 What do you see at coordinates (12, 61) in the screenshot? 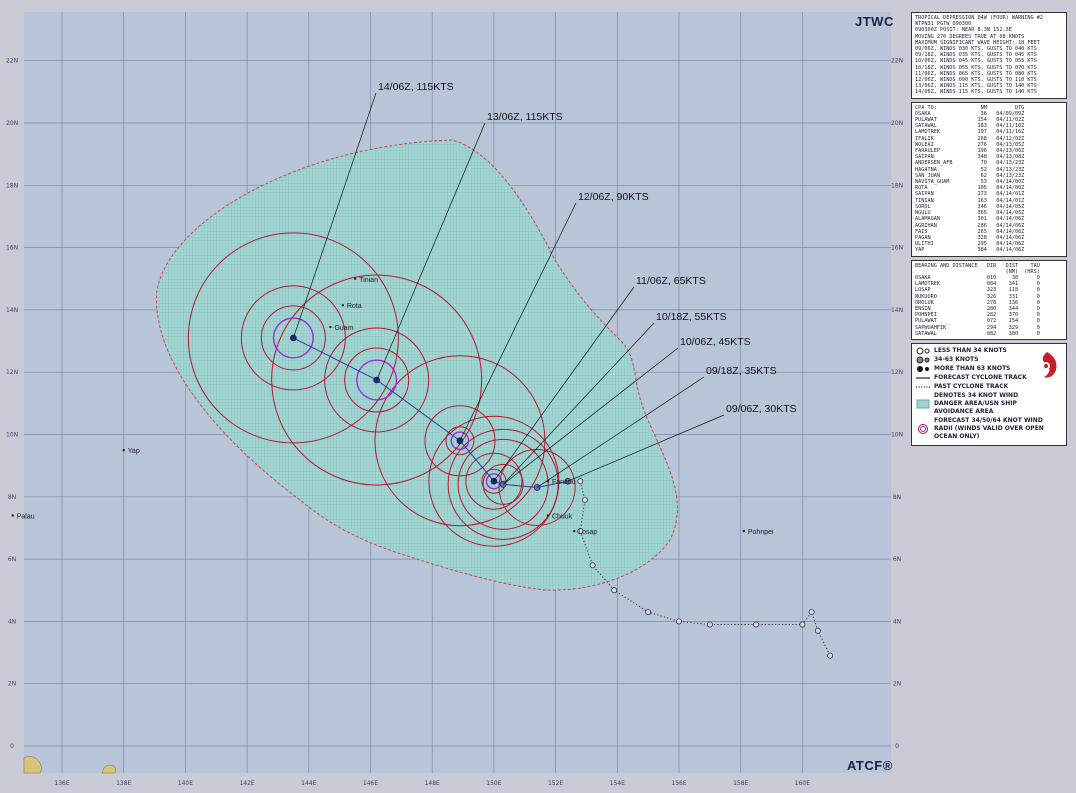
I see `latitude-label-left: 22N` at bounding box center [12, 61].